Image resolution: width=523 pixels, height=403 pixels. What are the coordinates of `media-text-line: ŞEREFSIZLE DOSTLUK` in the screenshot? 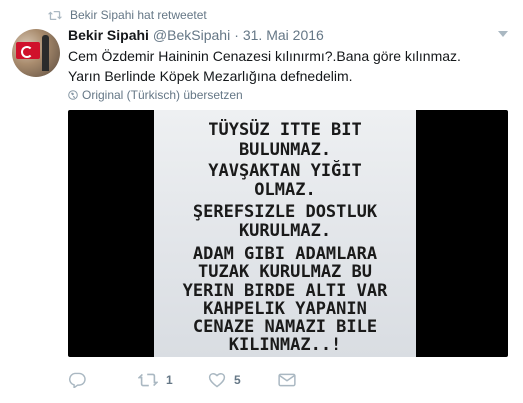 It's located at (285, 212).